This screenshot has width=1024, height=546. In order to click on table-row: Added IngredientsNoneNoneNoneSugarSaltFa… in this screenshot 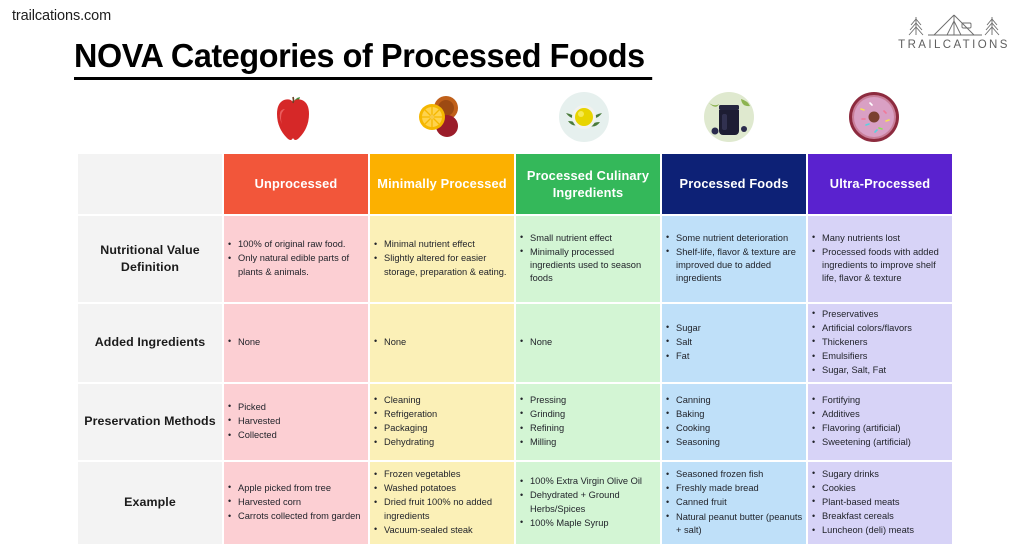, I will do `click(515, 343)`.